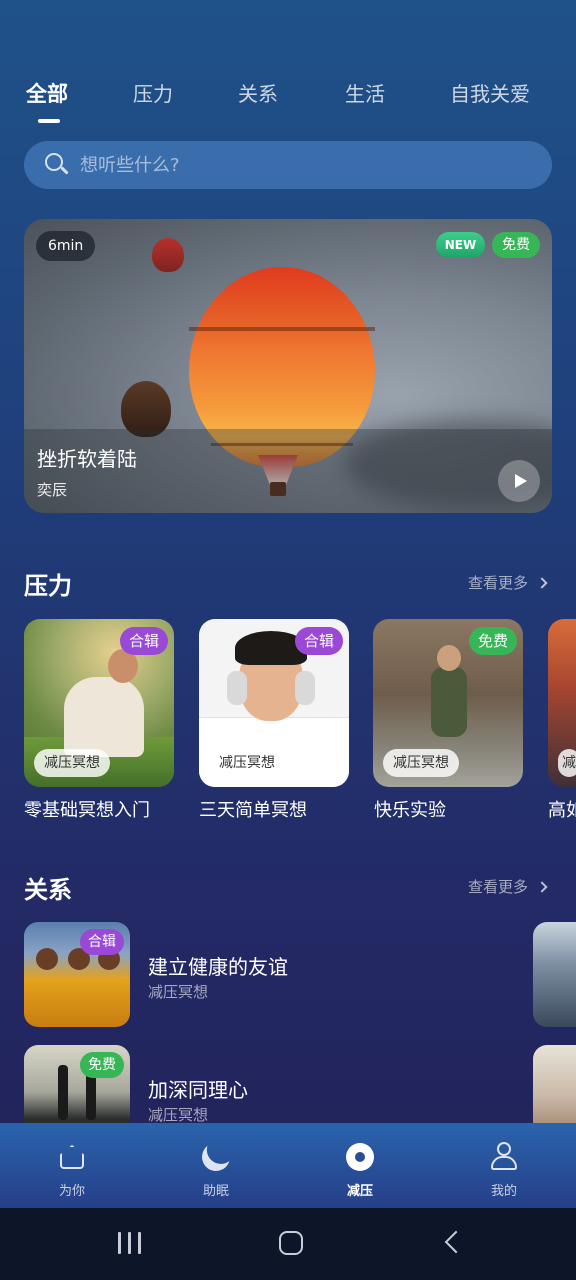  I want to click on relation-thumbnail: 合辑, so click(77, 974).